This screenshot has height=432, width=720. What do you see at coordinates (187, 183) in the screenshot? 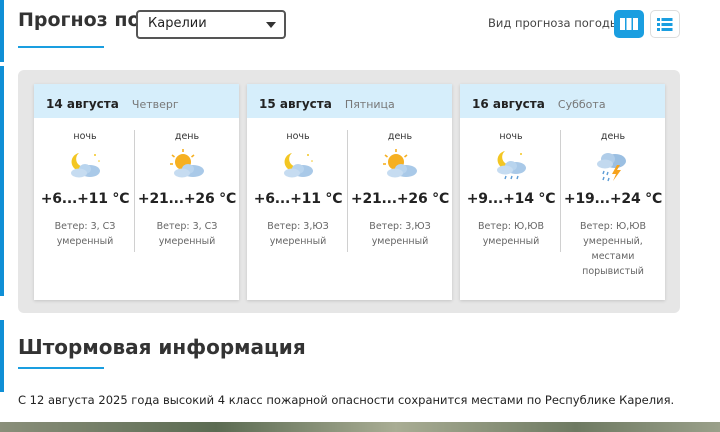
I see `day-column: день +21...+26 °C Ветер: 3, СЗ умеренный` at bounding box center [187, 183].